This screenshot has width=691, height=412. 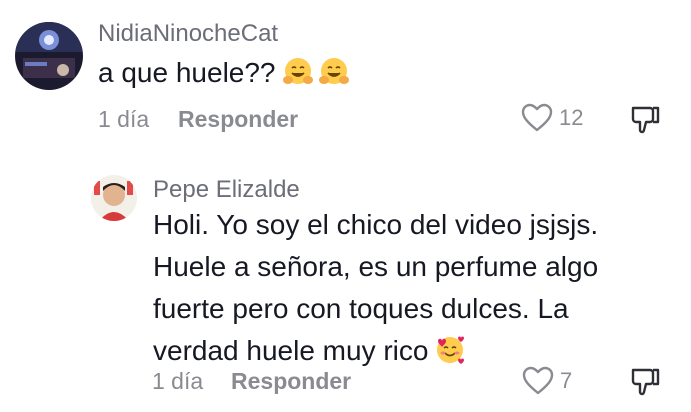 I want to click on comment-text-line: a que huele??, so click(x=187, y=72).